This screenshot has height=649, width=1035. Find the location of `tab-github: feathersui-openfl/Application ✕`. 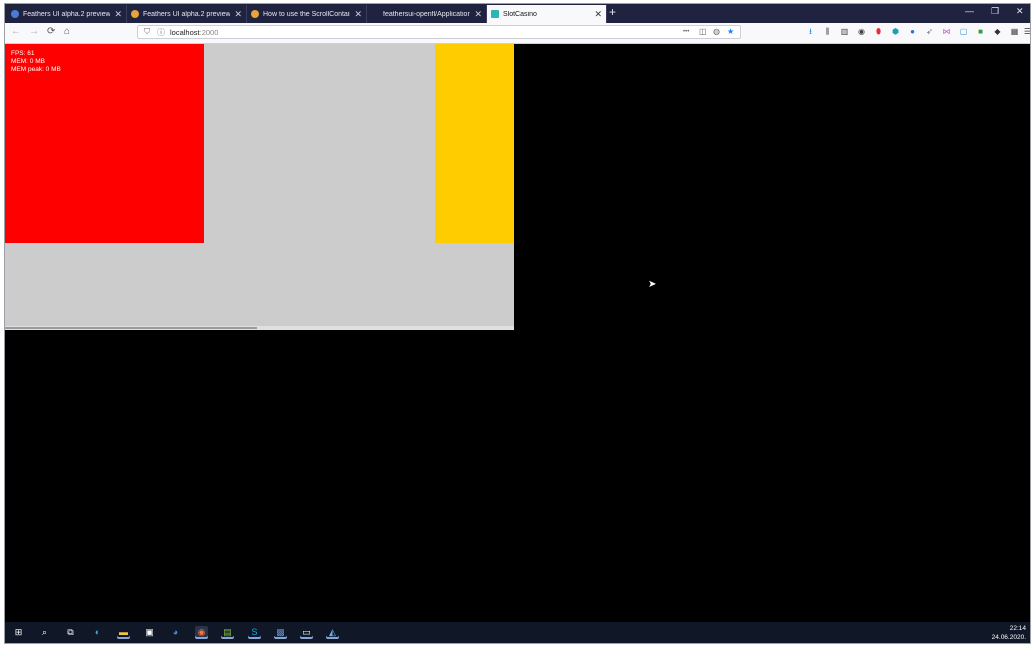

tab-github: feathersui-openfl/Application ✕ is located at coordinates (427, 14).